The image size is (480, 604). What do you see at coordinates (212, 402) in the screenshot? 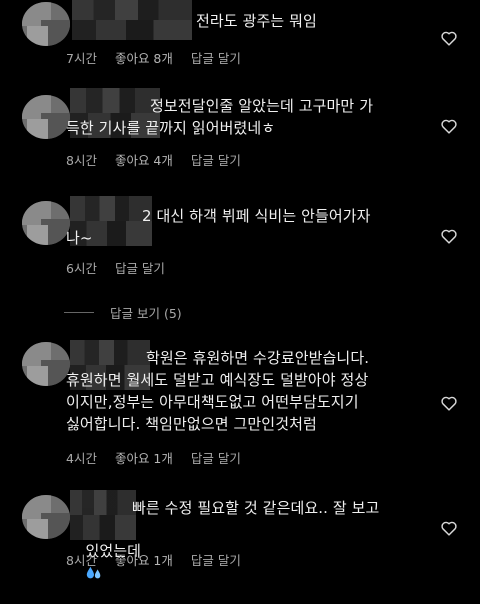
I see `comment-text-line-3: 이지만,정부는 아무대책도없고 어떤부담도지기` at bounding box center [212, 402].